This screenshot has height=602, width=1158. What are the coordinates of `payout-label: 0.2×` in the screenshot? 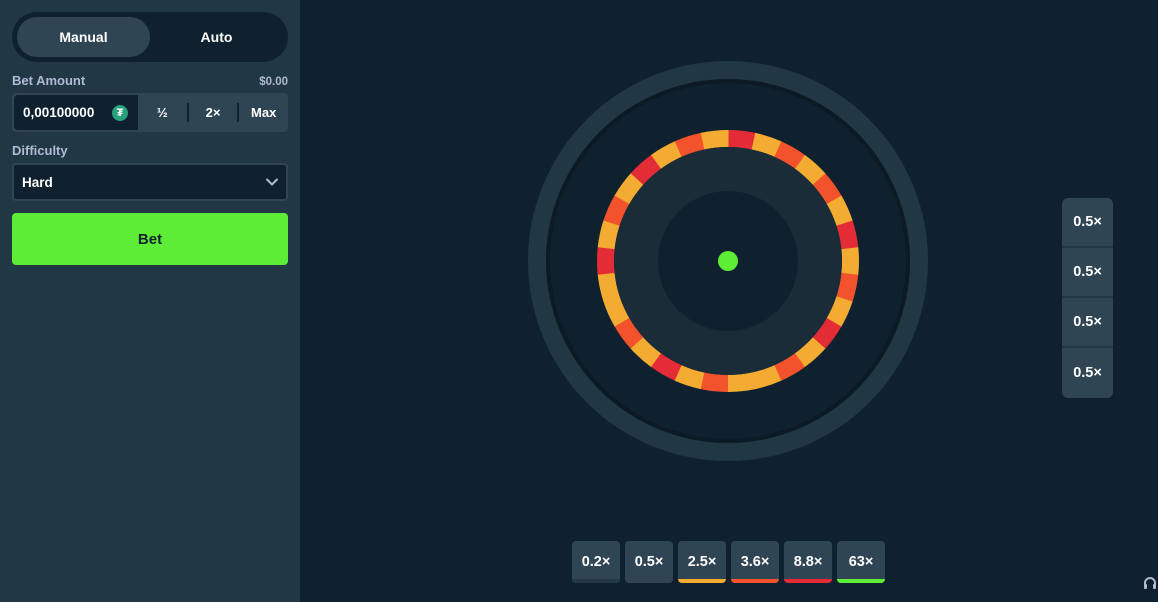 It's located at (596, 562).